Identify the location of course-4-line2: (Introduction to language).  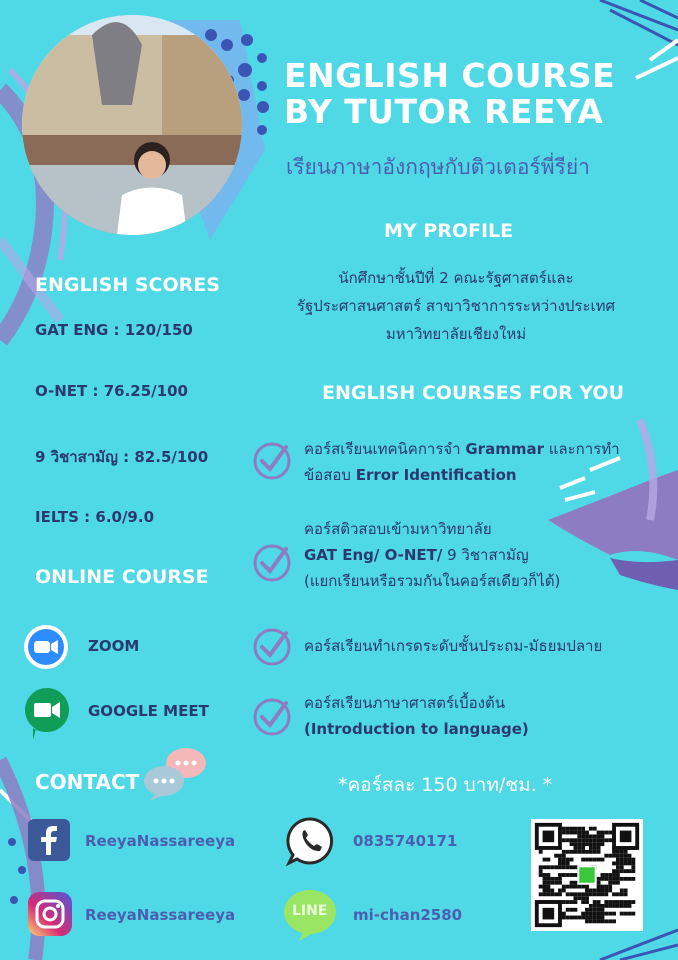
(416, 729).